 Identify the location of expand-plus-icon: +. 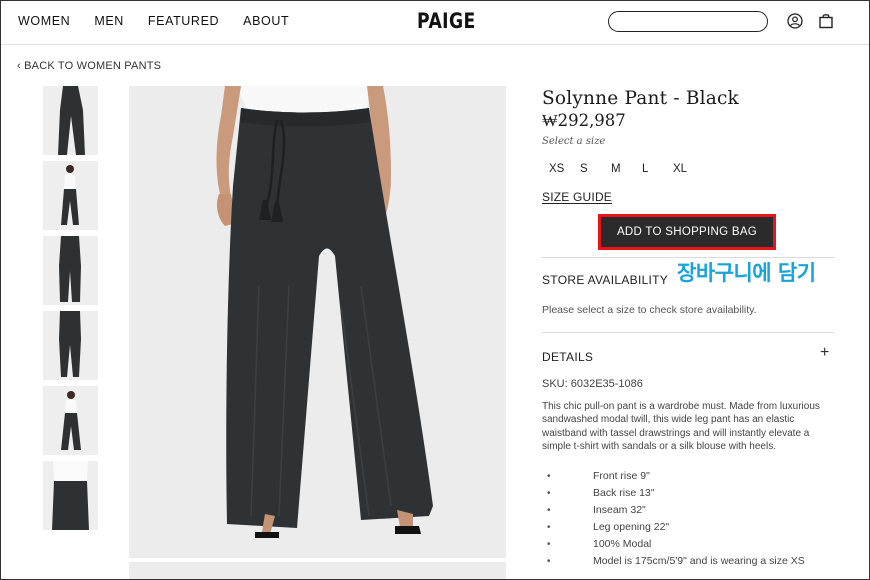
(824, 353).